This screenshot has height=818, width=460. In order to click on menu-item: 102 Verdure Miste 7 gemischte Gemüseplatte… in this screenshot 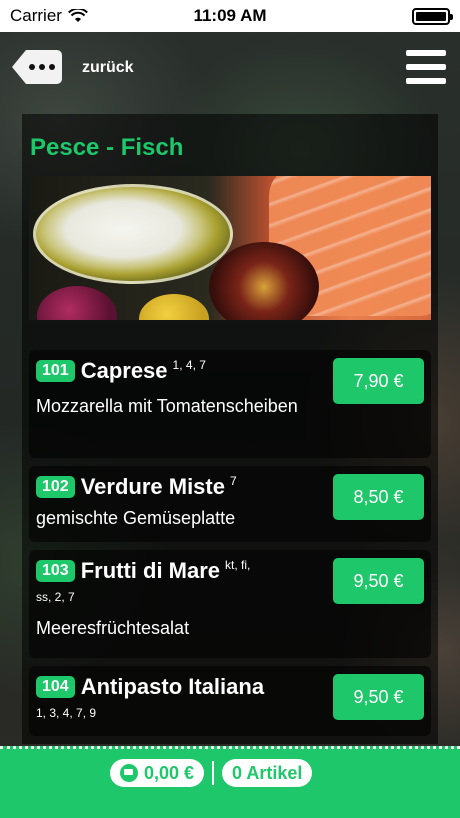, I will do `click(230, 504)`.